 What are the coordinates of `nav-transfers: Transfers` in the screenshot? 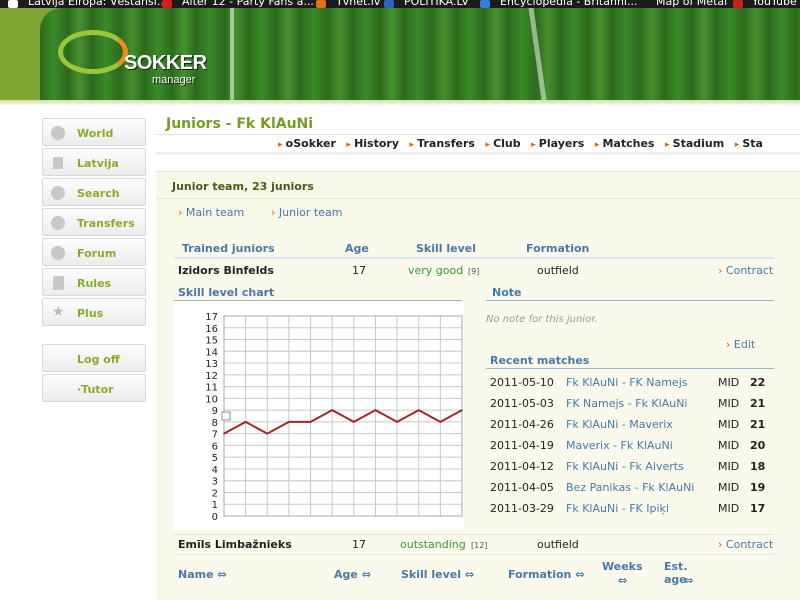 It's located at (442, 143).